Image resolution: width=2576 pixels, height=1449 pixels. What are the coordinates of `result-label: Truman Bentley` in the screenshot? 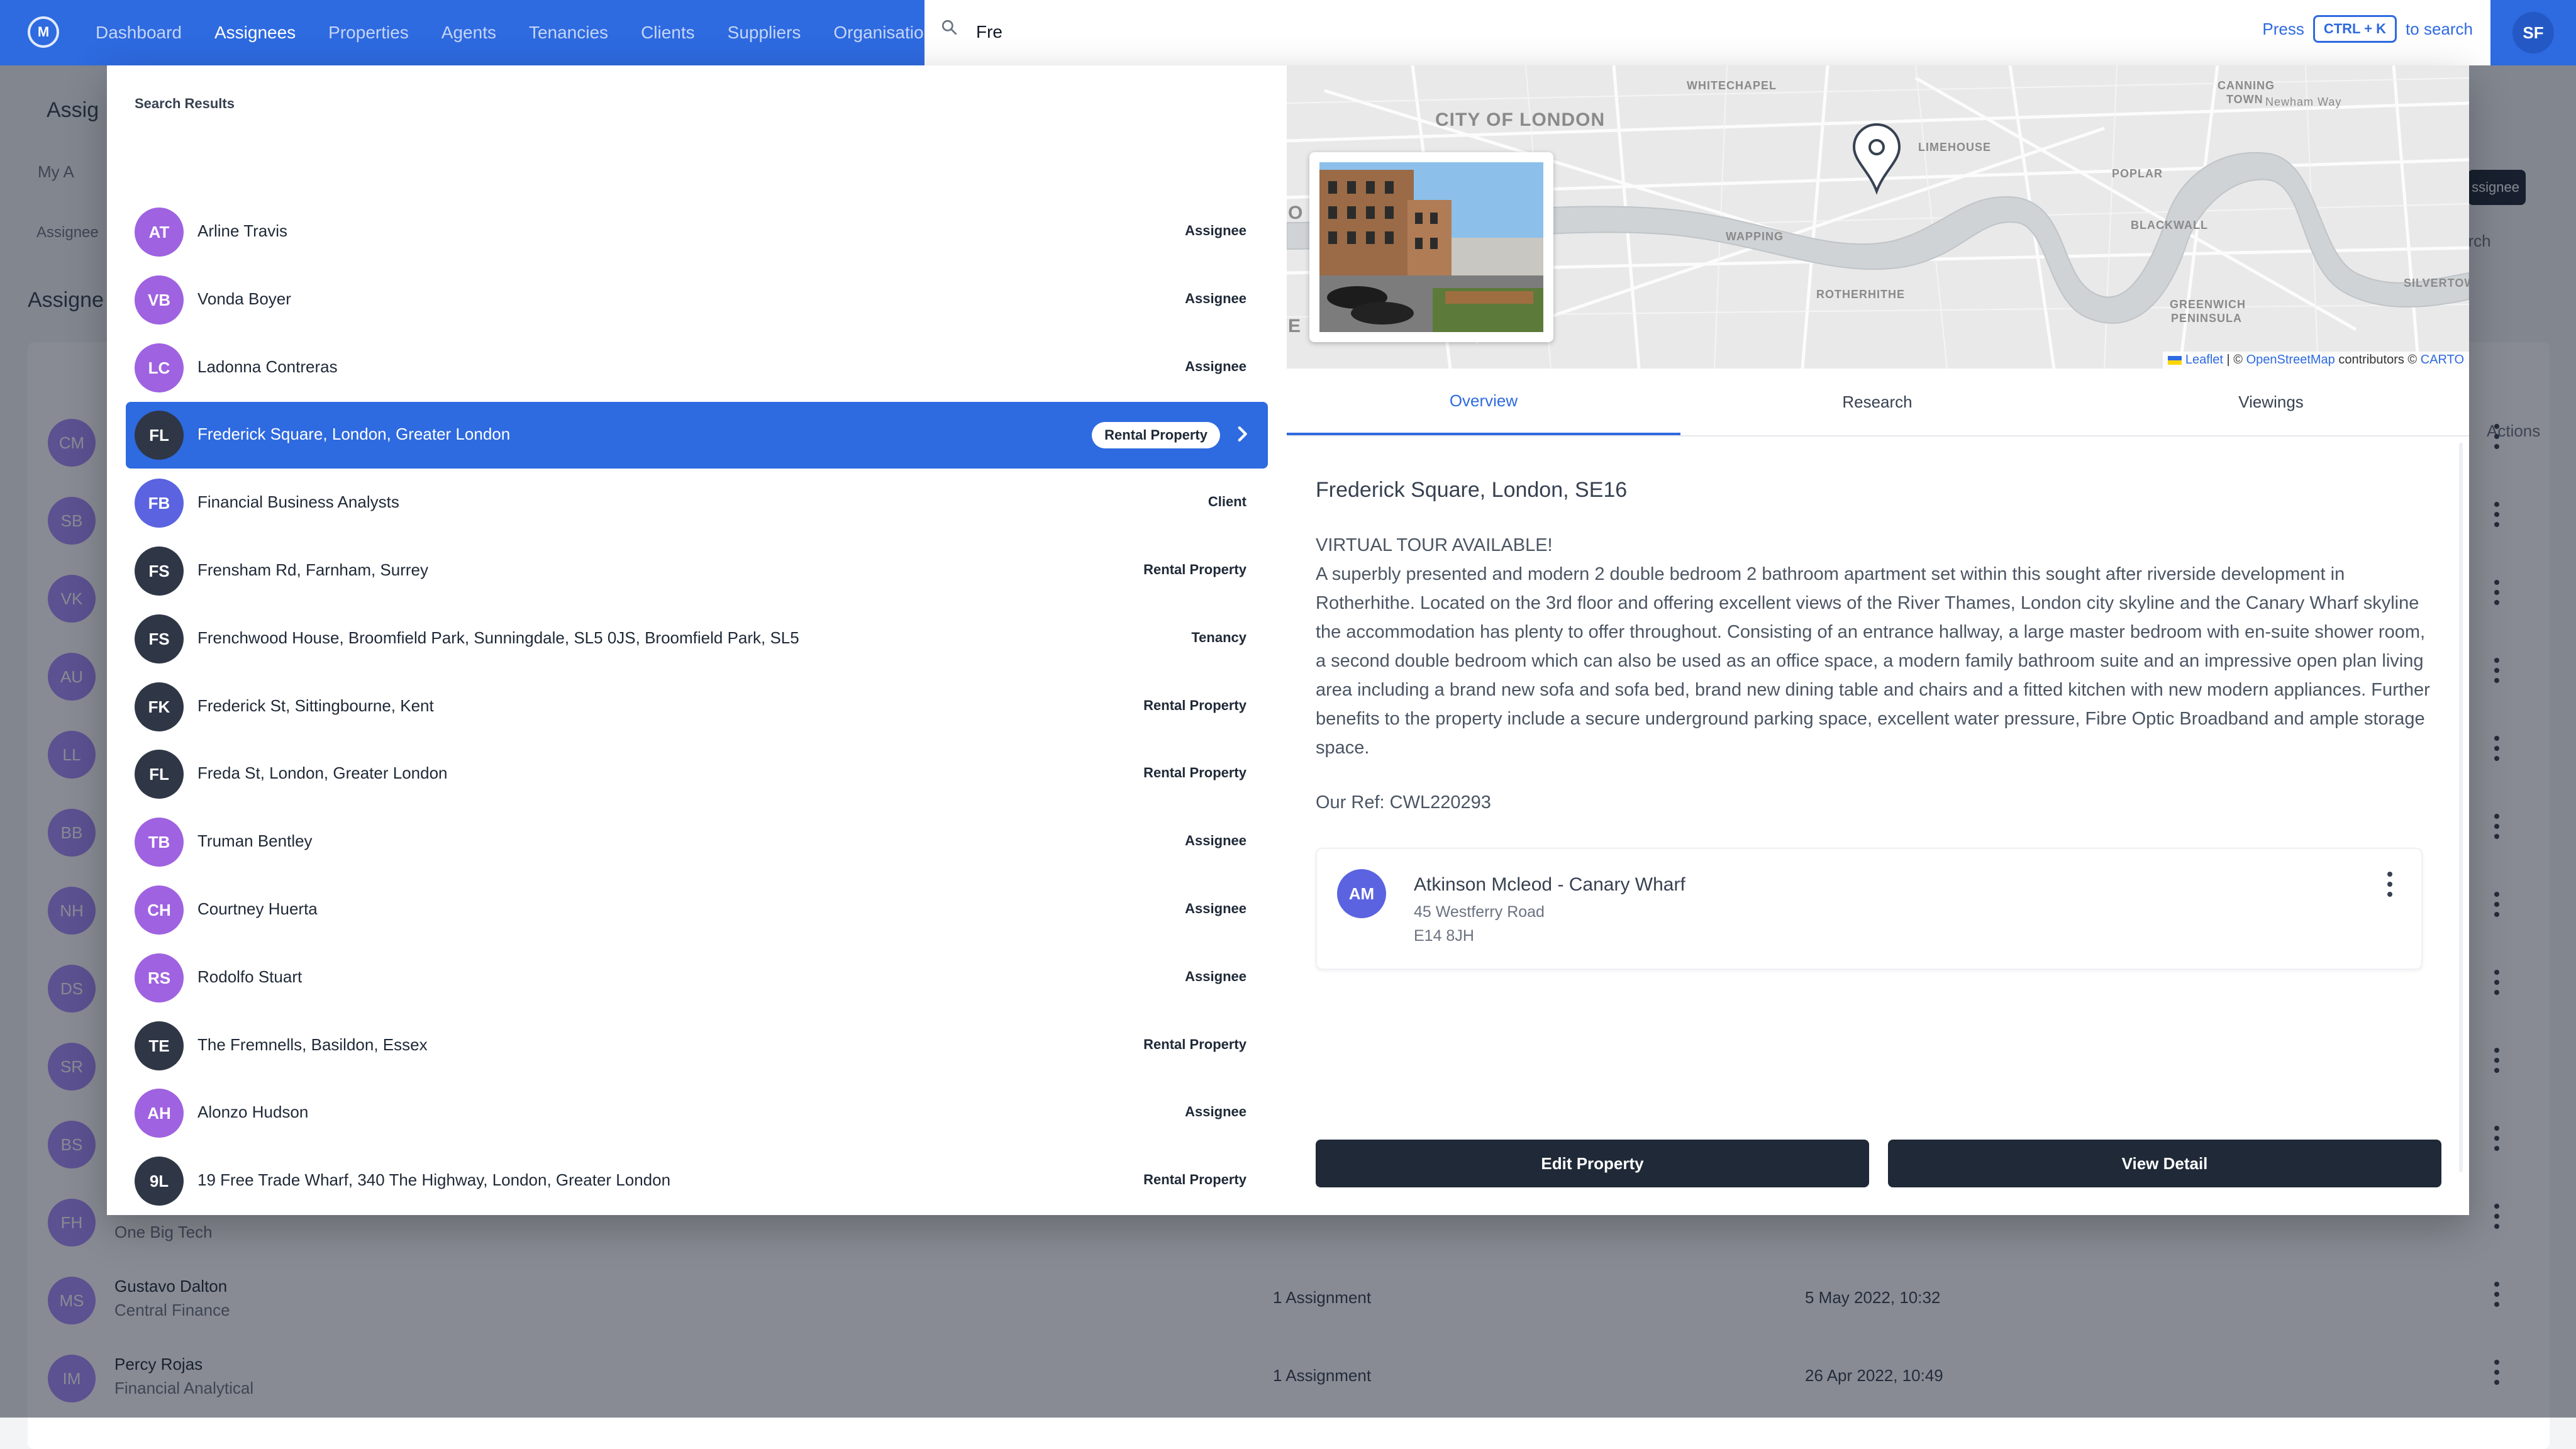 It's located at (255, 840).